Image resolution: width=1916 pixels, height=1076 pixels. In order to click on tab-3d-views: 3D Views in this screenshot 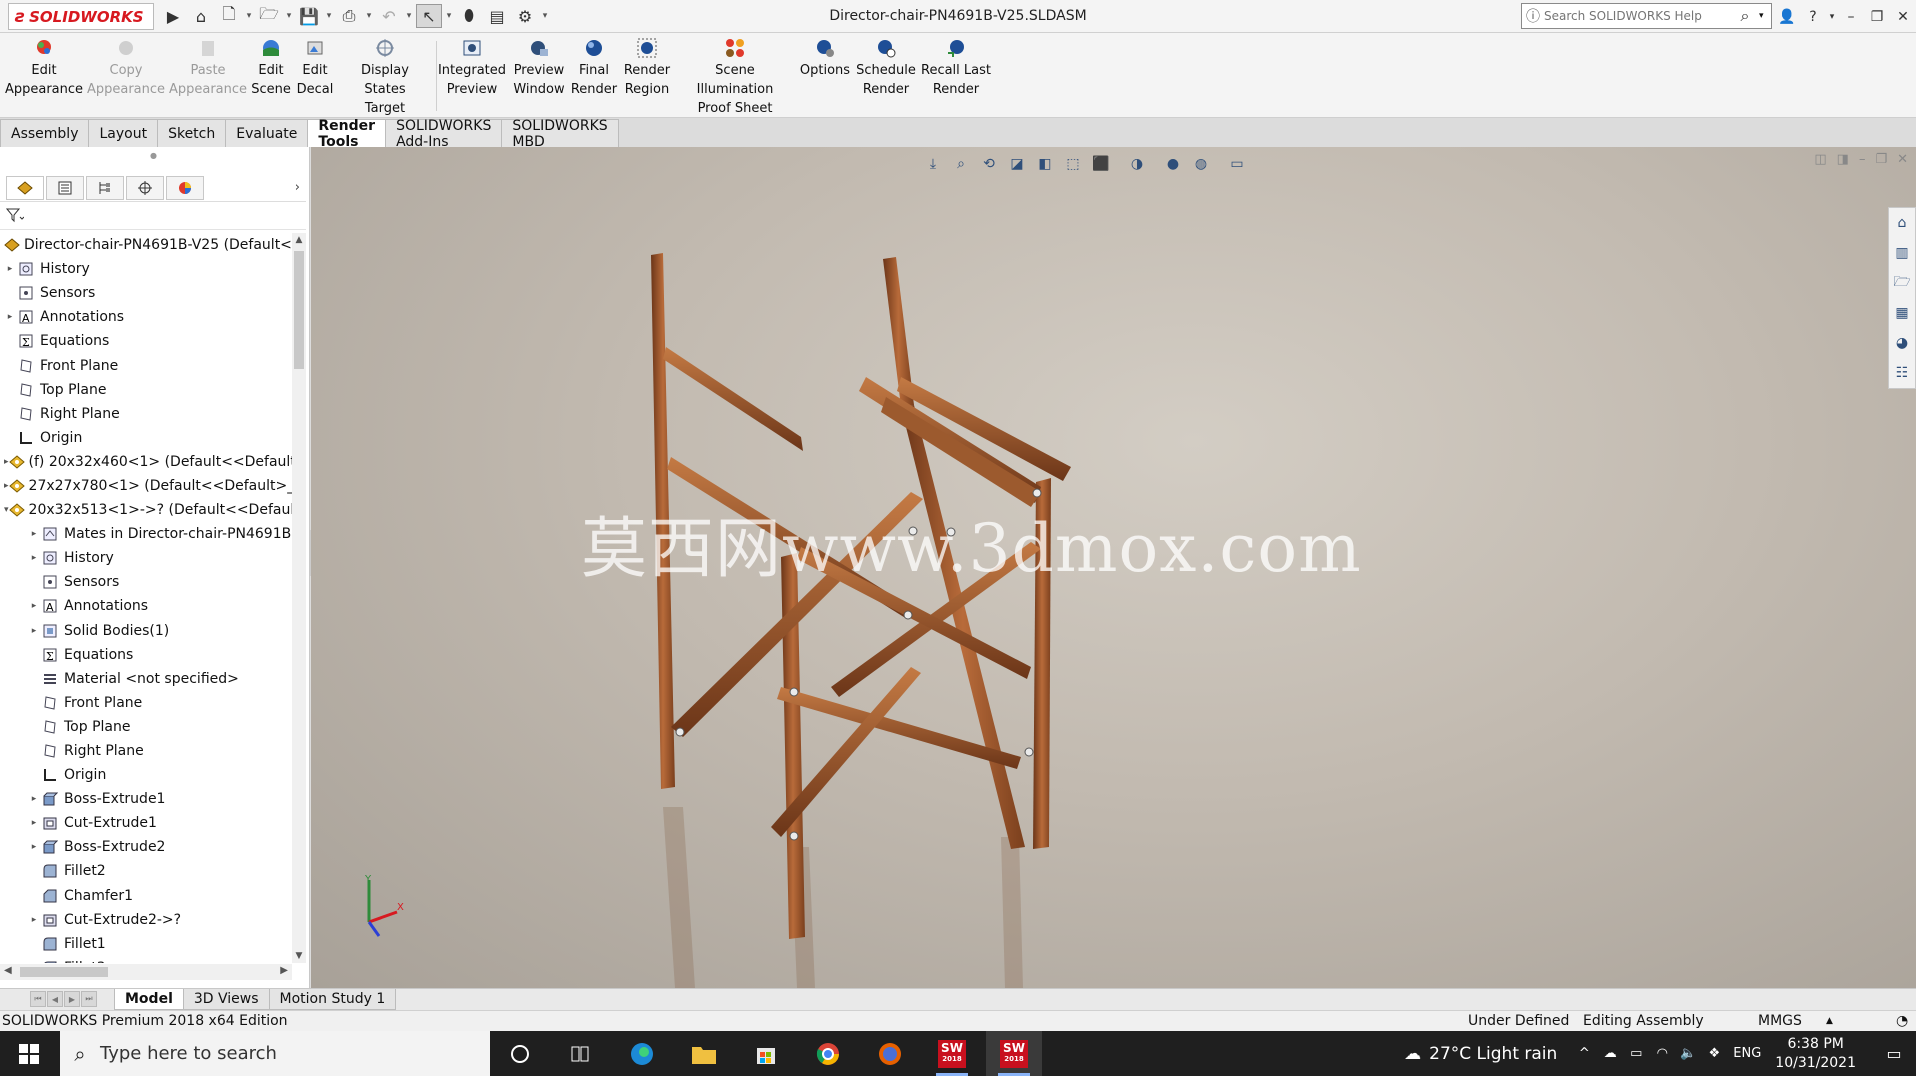, I will do `click(226, 999)`.